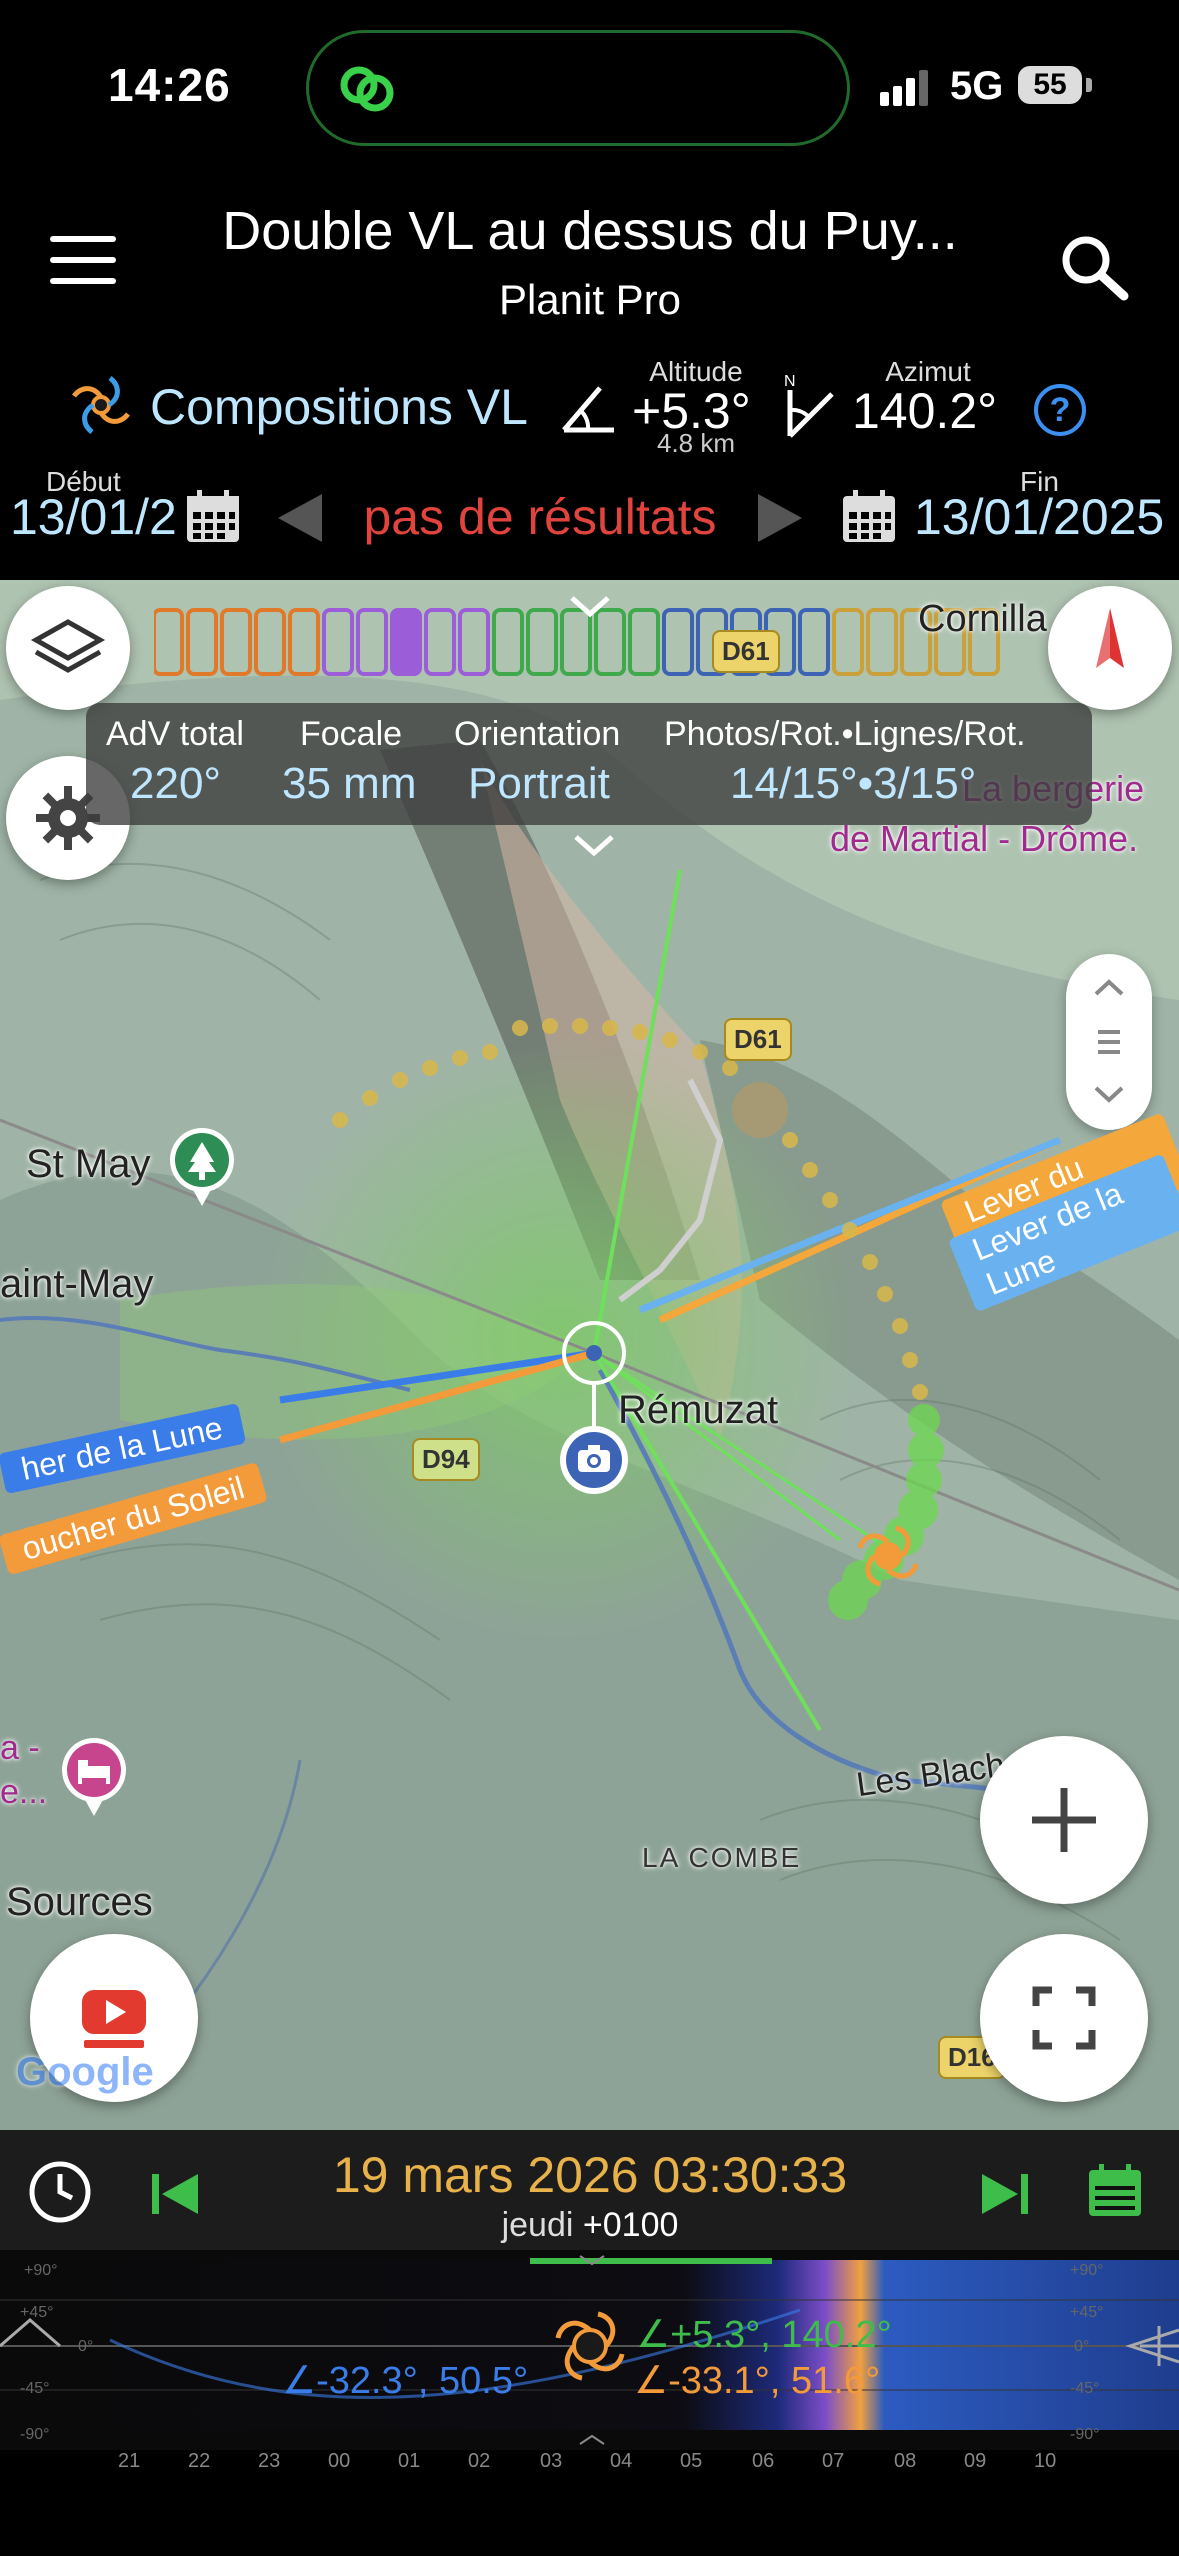 This screenshot has width=1179, height=2556. What do you see at coordinates (588, 409) in the screenshot?
I see `elevation-angle-icon` at bounding box center [588, 409].